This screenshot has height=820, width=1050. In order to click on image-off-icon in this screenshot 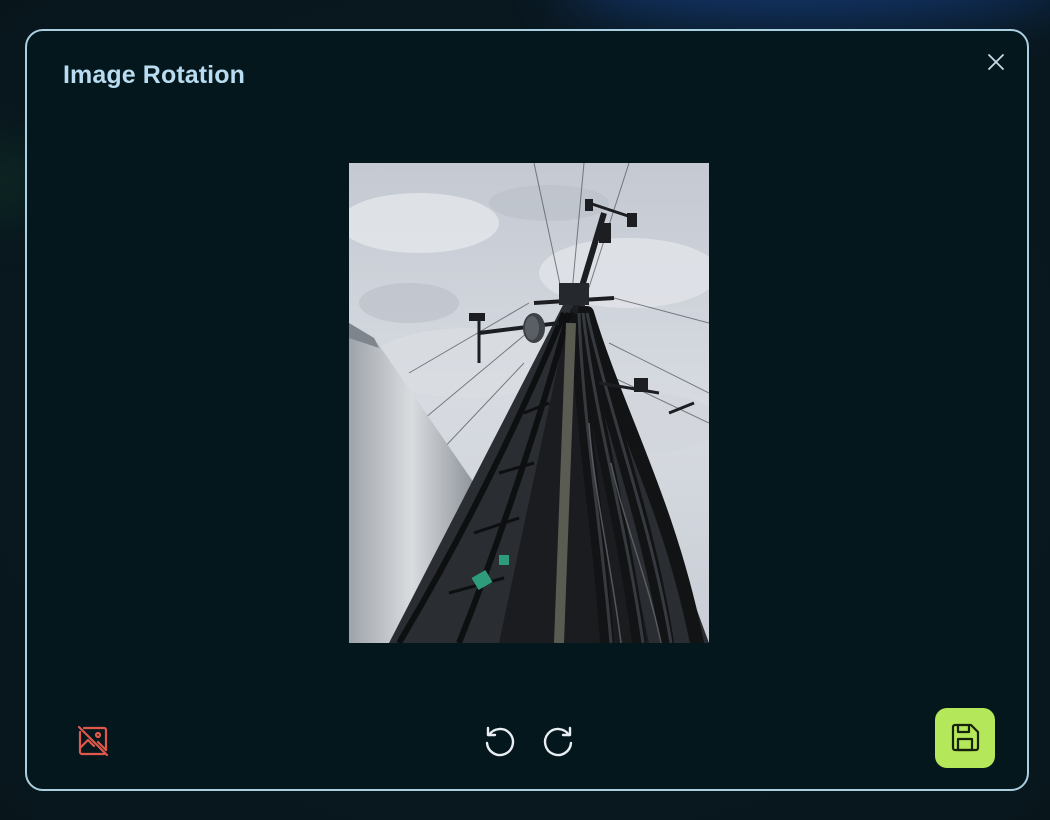, I will do `click(93, 741)`.